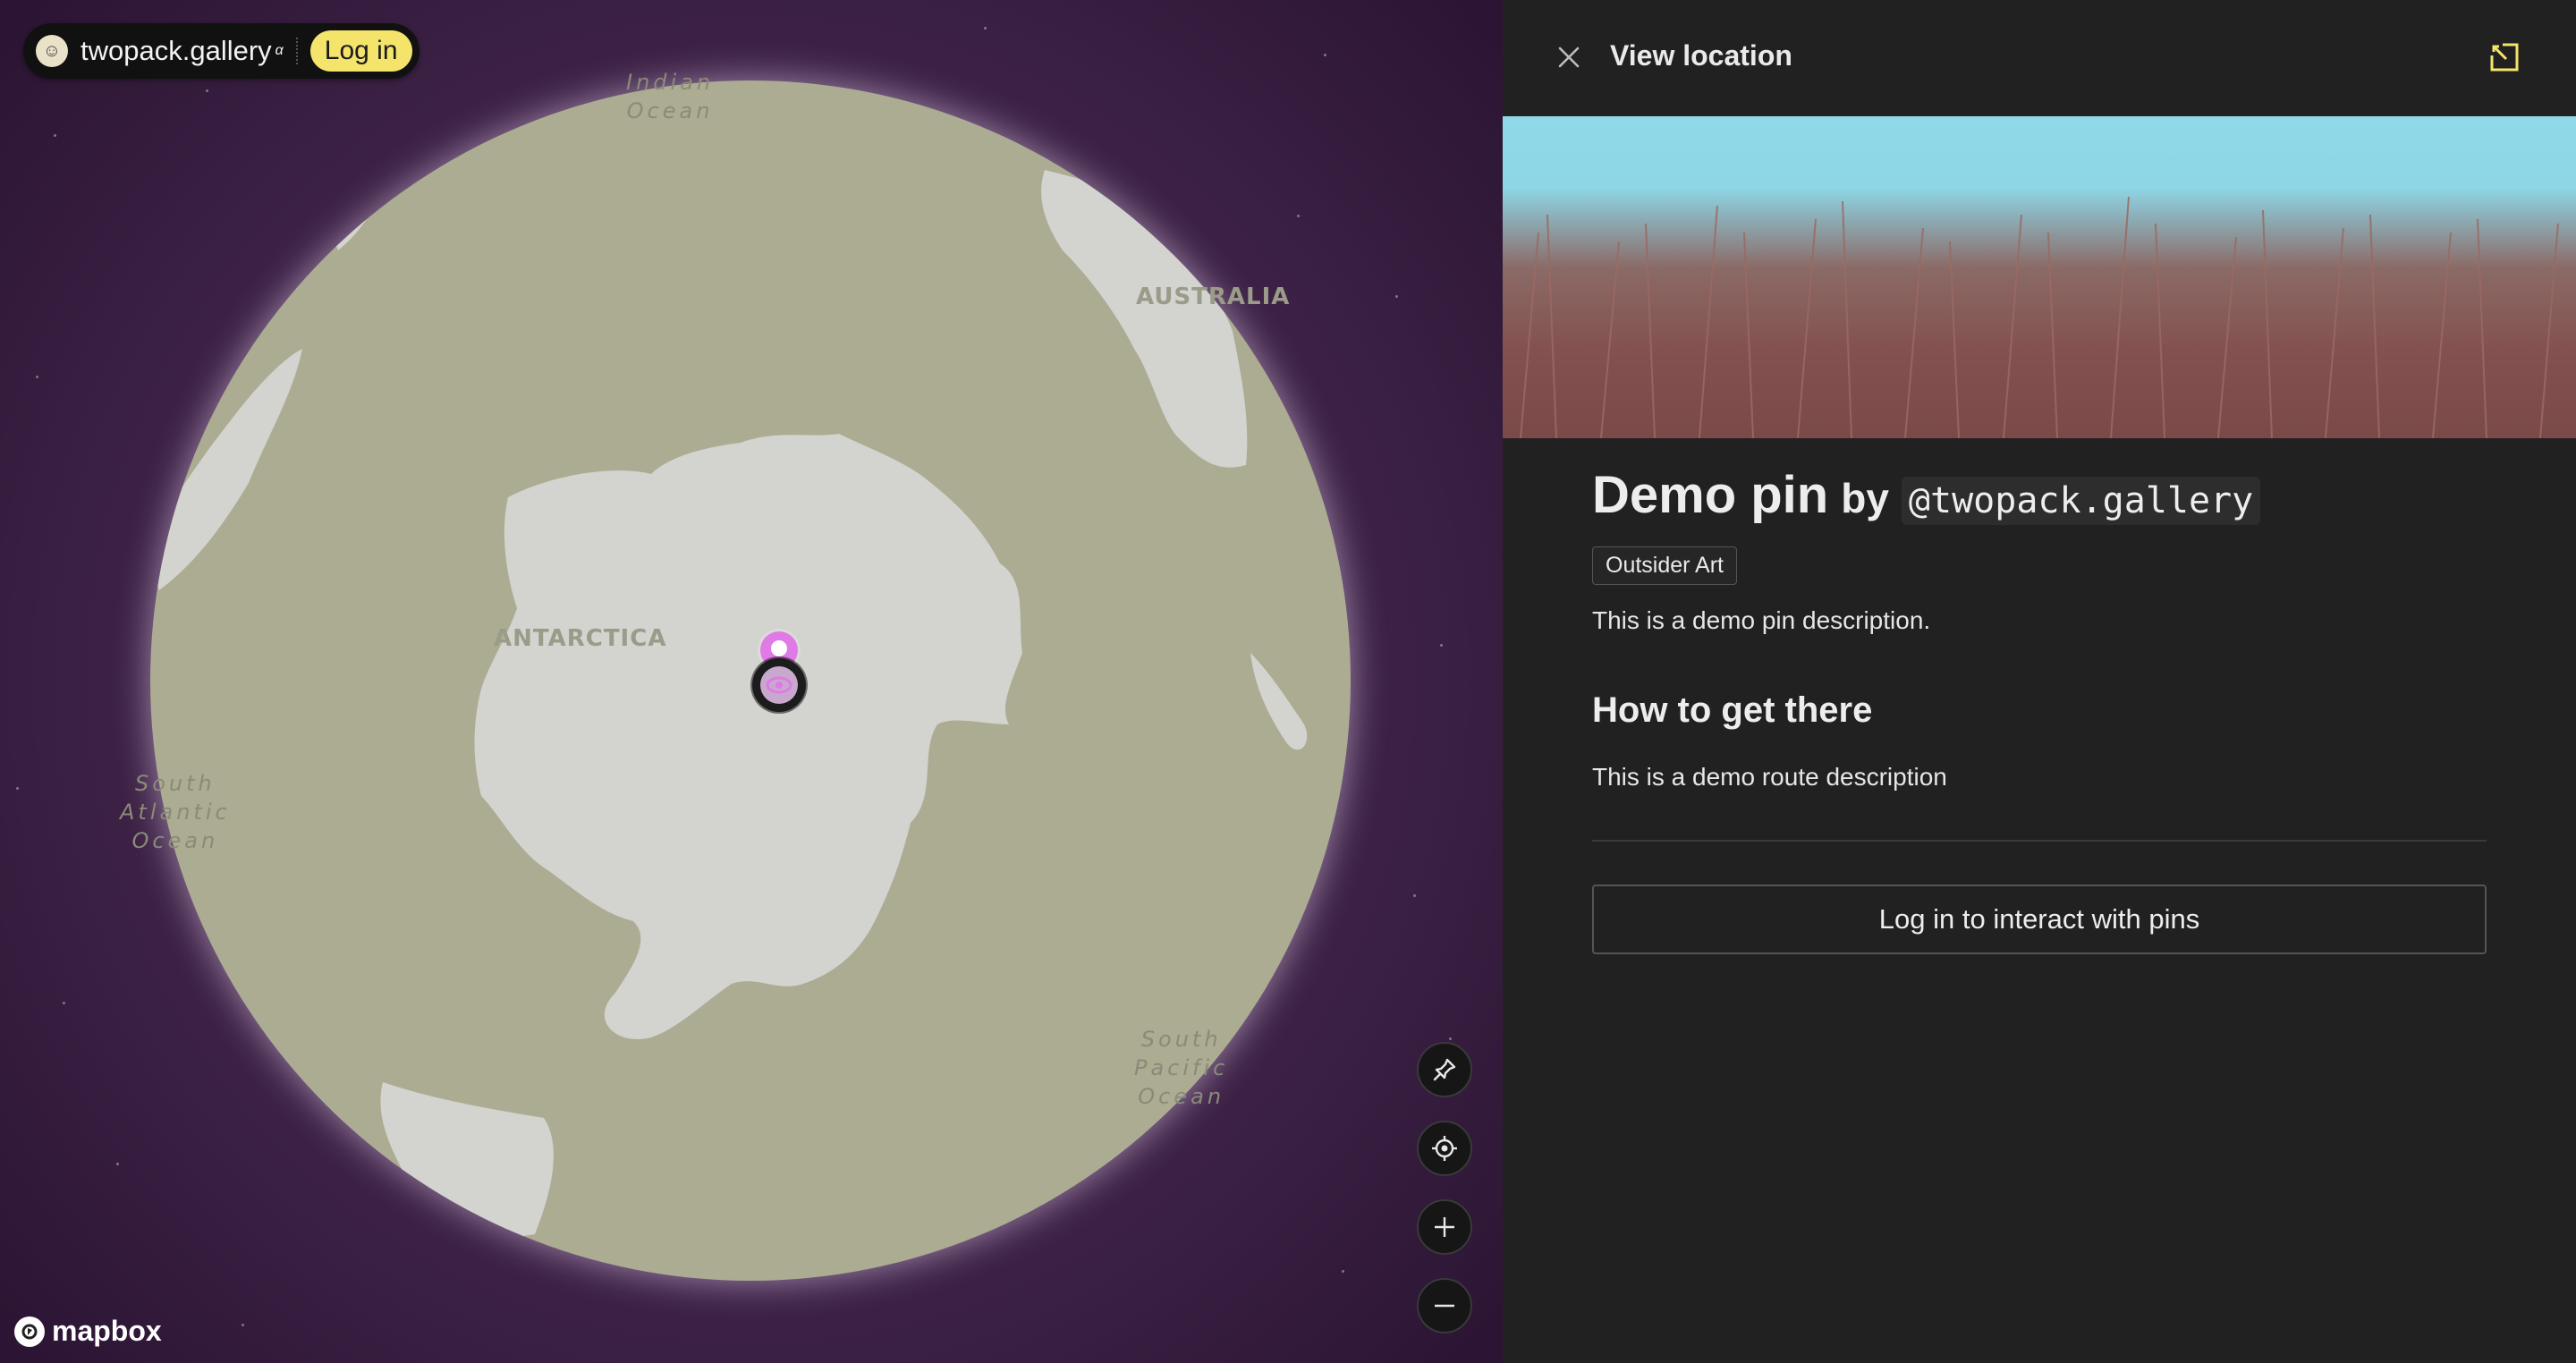 The width and height of the screenshot is (2576, 1363). I want to click on pin-title: Demo pin, so click(1710, 495).